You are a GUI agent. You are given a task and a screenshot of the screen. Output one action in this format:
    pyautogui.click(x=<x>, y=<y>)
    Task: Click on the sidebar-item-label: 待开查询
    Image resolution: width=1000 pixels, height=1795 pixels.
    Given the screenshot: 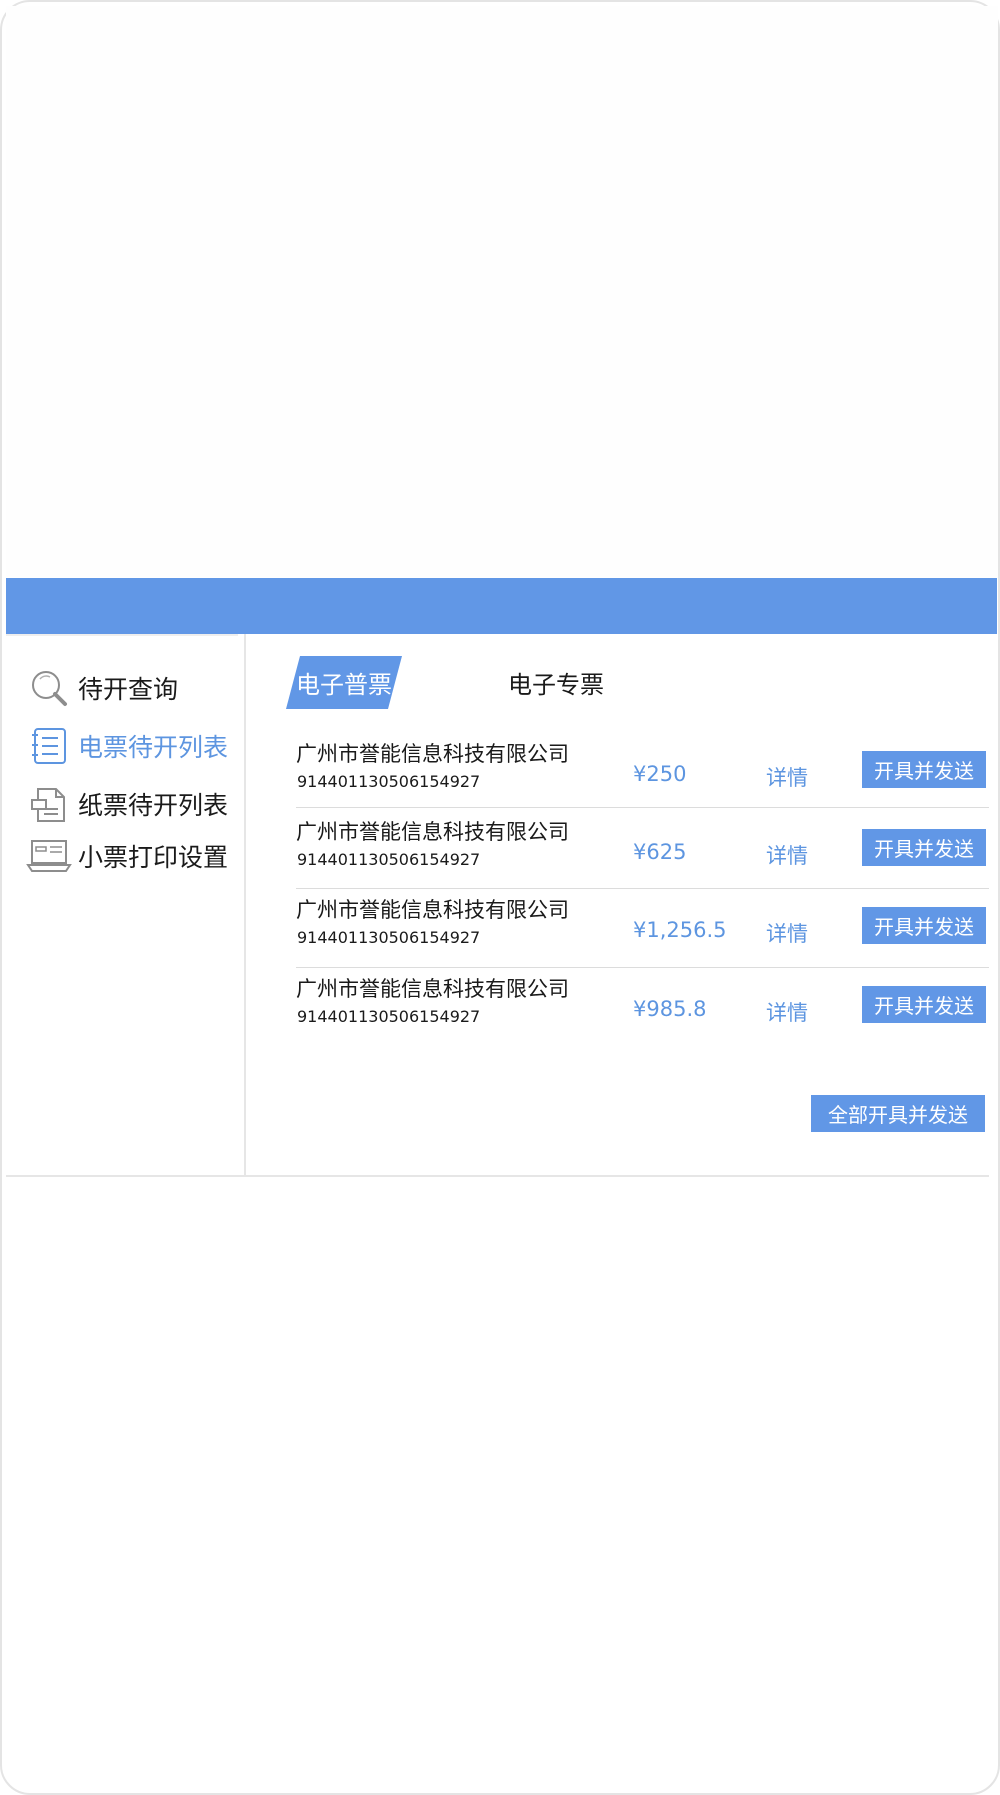 What is the action you would take?
    pyautogui.click(x=128, y=689)
    